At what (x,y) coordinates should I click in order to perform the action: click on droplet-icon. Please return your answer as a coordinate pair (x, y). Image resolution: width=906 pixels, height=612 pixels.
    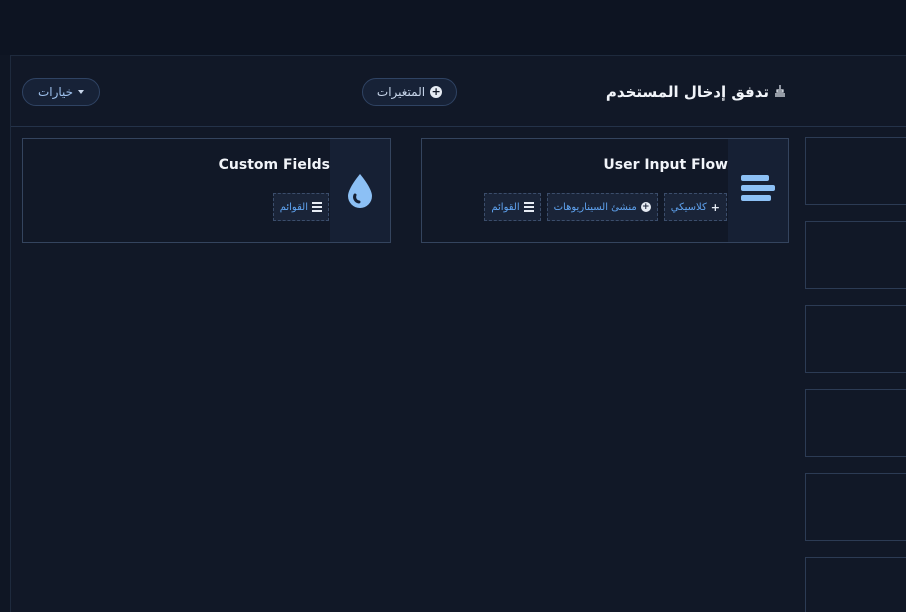
    Looking at the image, I should click on (360, 190).